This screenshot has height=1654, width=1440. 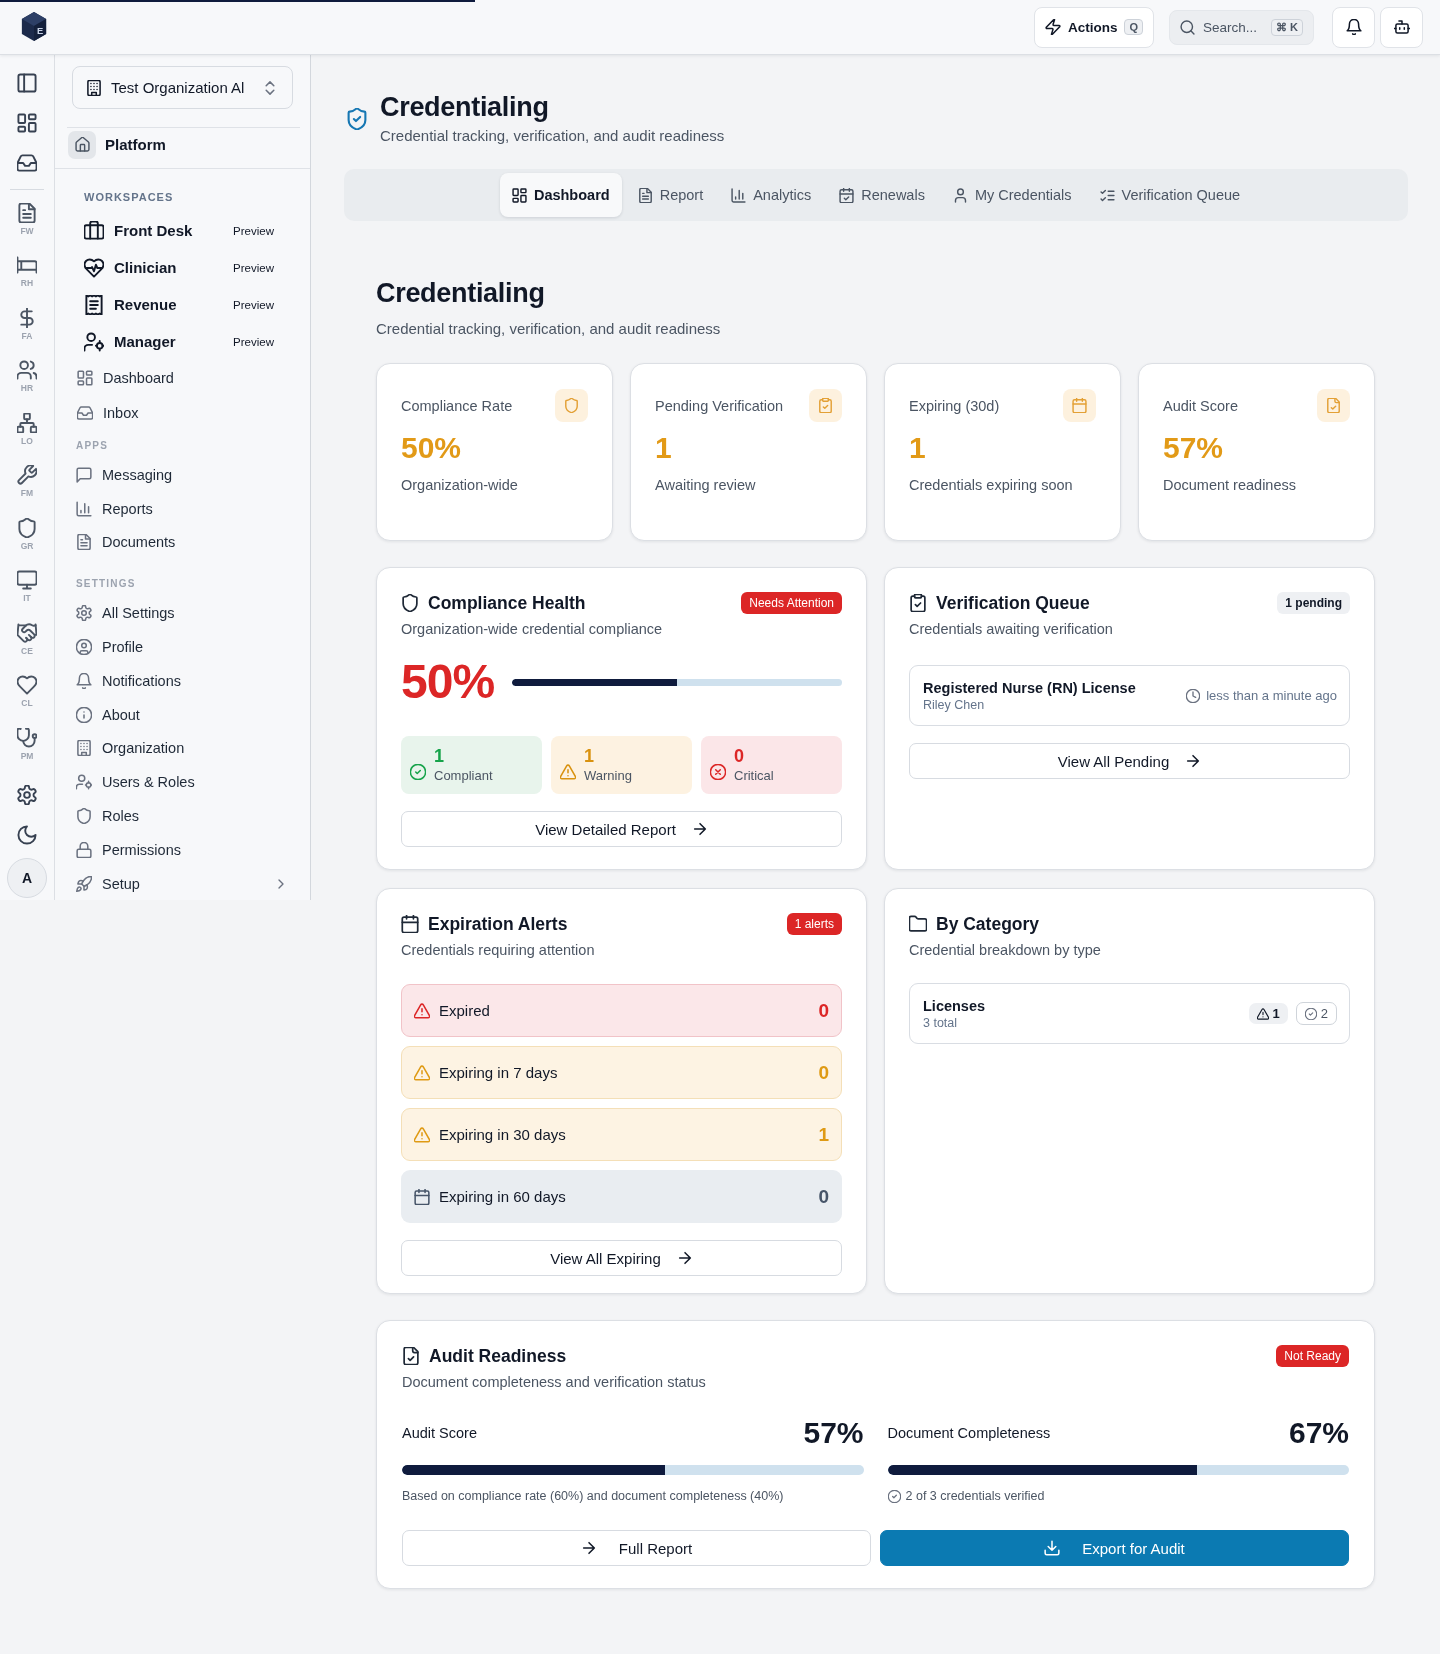 I want to click on card-title: Expiration Alerts, so click(x=498, y=924).